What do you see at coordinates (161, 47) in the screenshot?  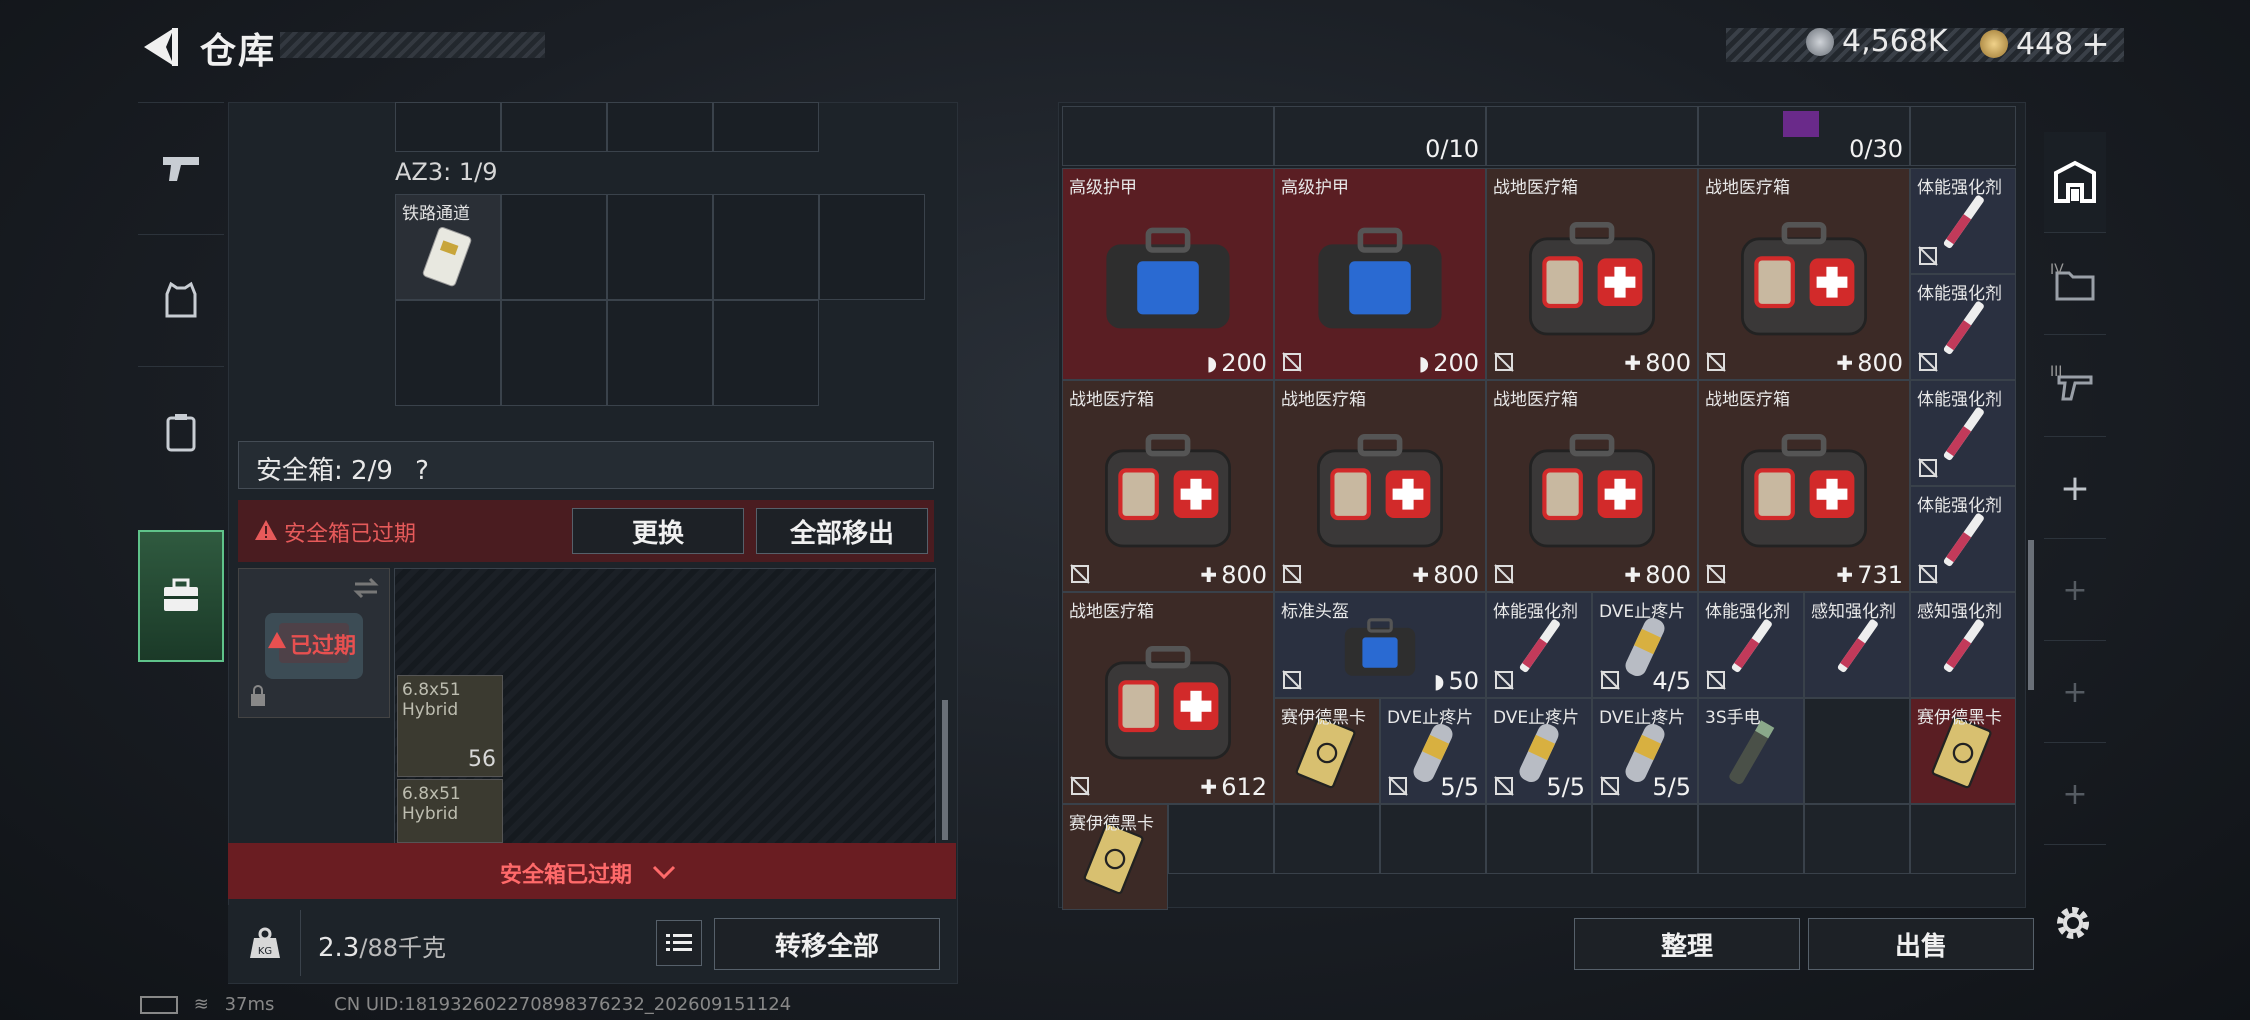 I see `back-arrow-icon` at bounding box center [161, 47].